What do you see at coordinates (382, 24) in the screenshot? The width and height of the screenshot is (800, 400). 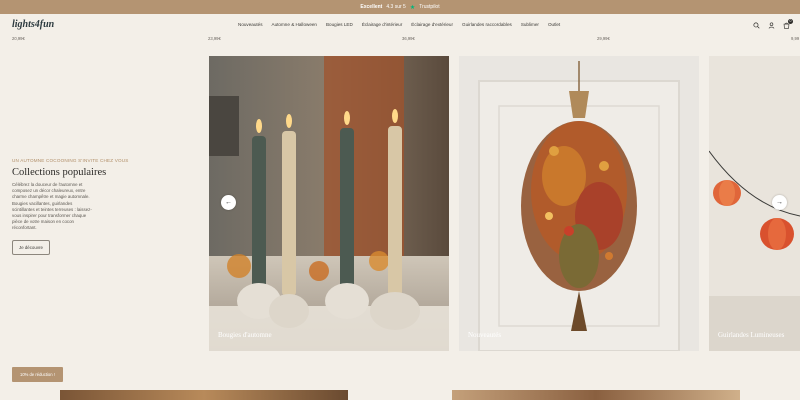 I see `nav-item-eclairage-interieur: Éclairage d'intérieur` at bounding box center [382, 24].